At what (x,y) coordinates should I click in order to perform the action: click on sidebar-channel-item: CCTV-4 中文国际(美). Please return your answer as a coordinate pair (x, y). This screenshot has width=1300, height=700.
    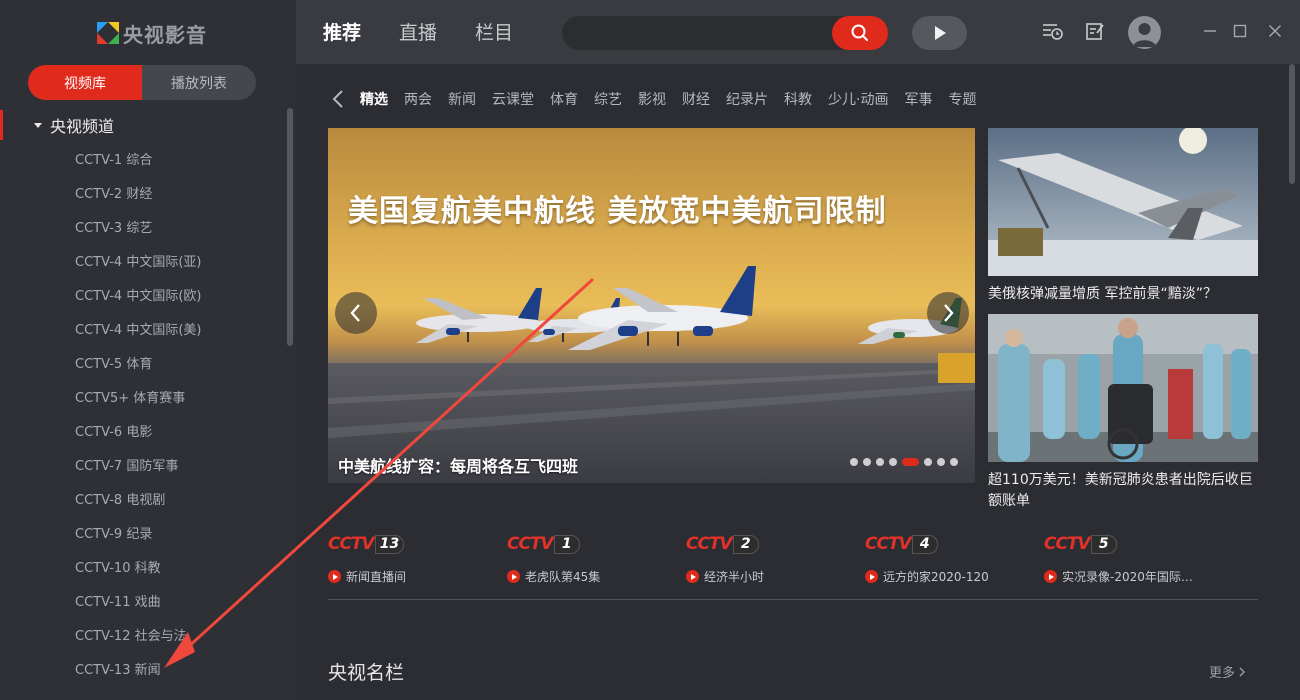
    Looking at the image, I should click on (143, 328).